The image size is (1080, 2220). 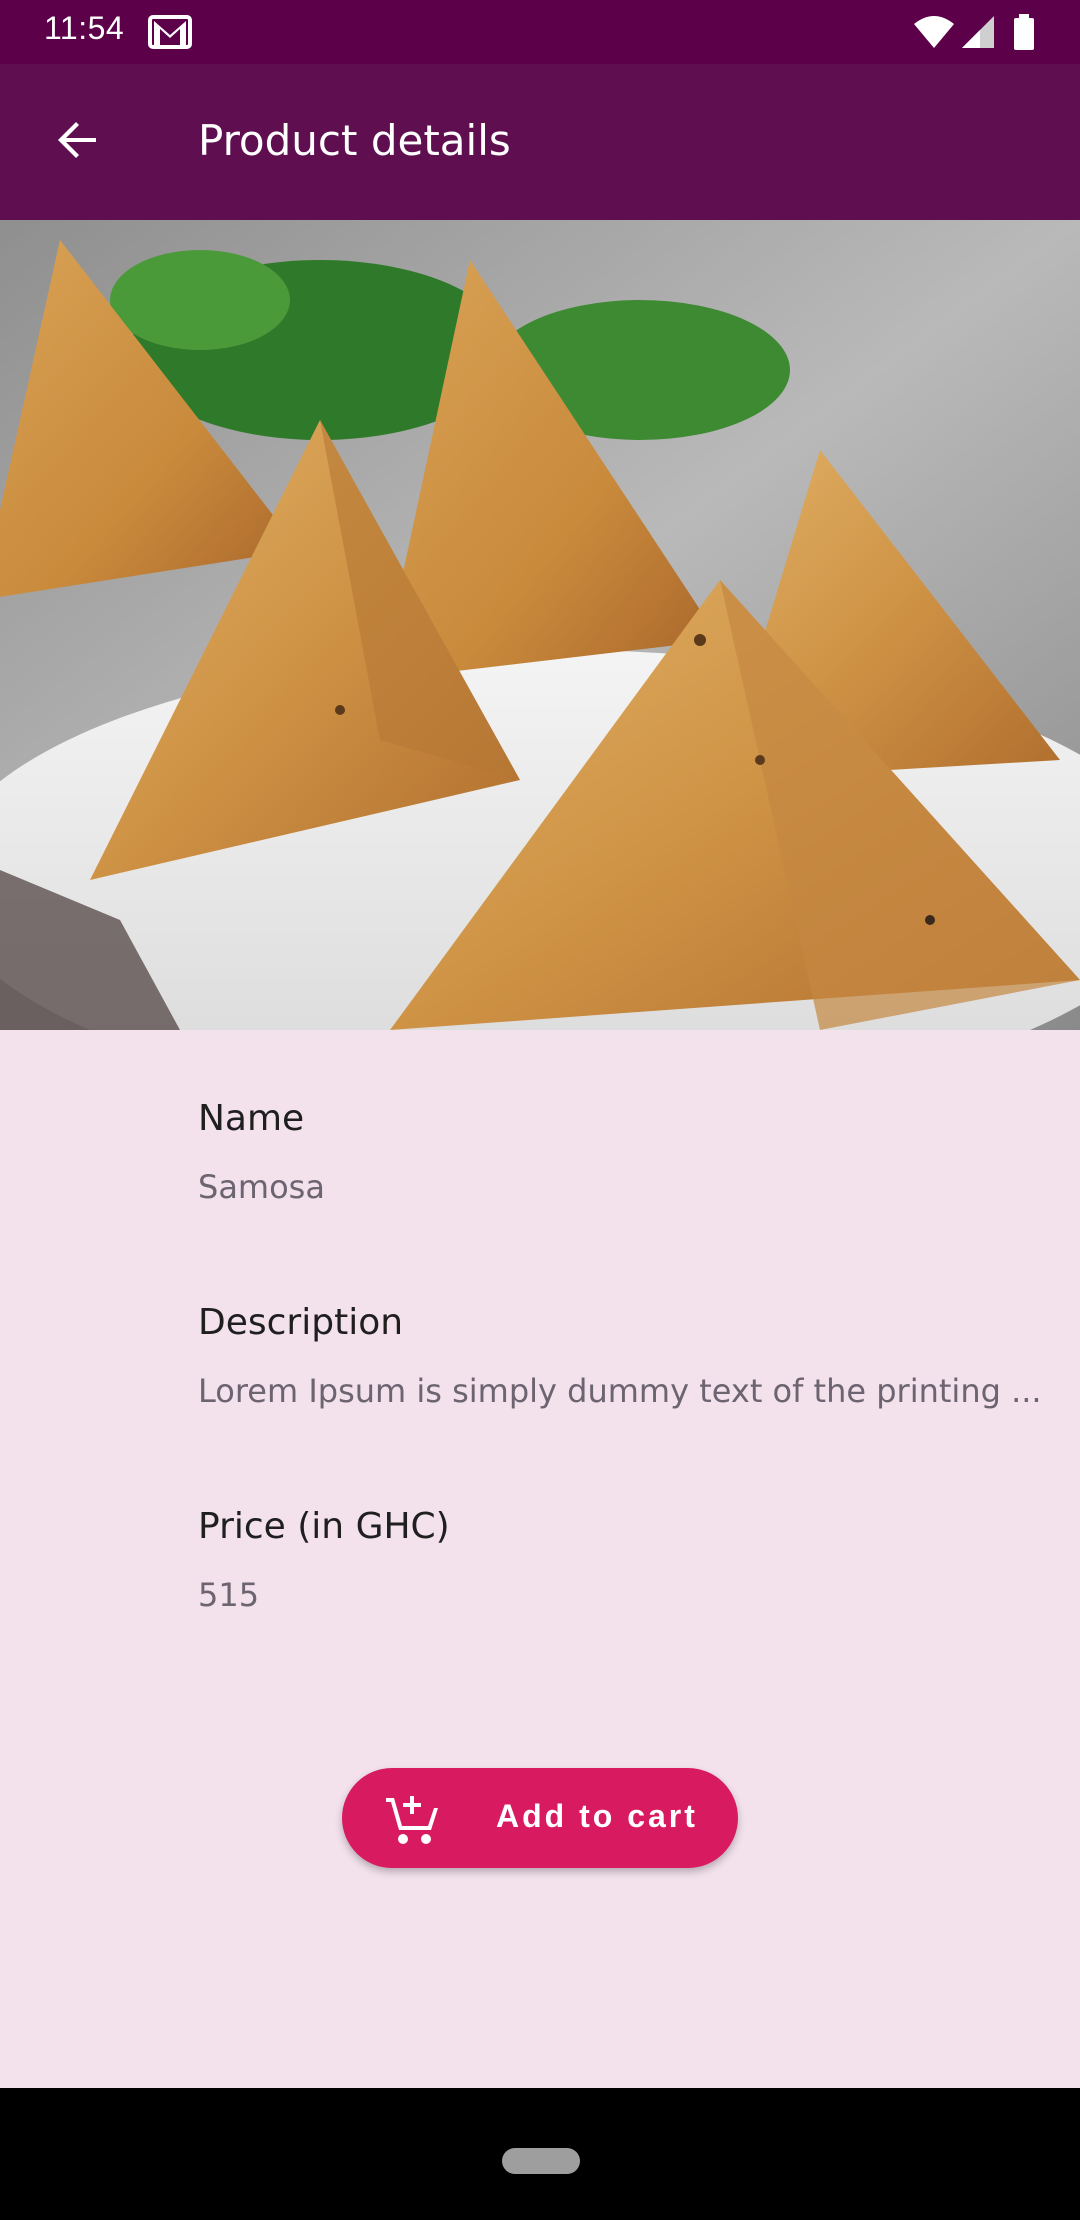 I want to click on price-value: 515, so click(x=229, y=1595).